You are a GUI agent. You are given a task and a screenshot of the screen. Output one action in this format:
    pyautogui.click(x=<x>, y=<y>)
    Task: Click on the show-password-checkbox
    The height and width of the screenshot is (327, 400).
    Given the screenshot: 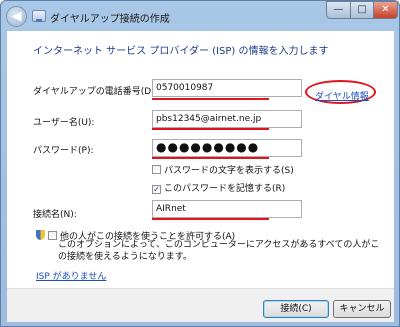 What is the action you would take?
    pyautogui.click(x=156, y=169)
    